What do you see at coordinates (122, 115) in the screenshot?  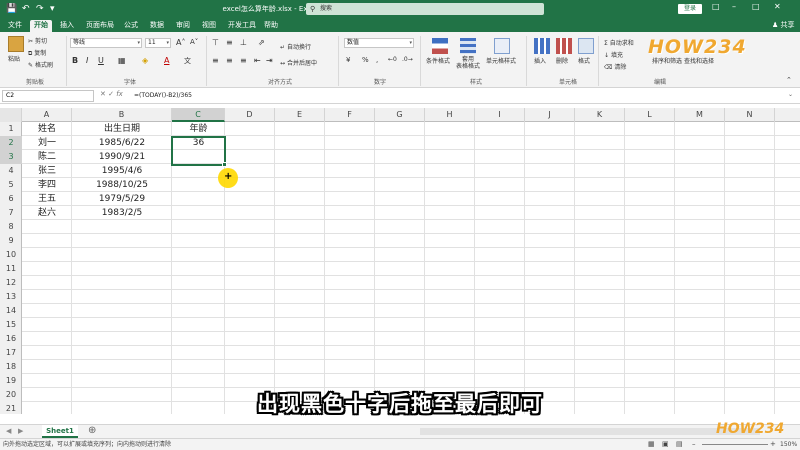 I see `column-header-b: B` at bounding box center [122, 115].